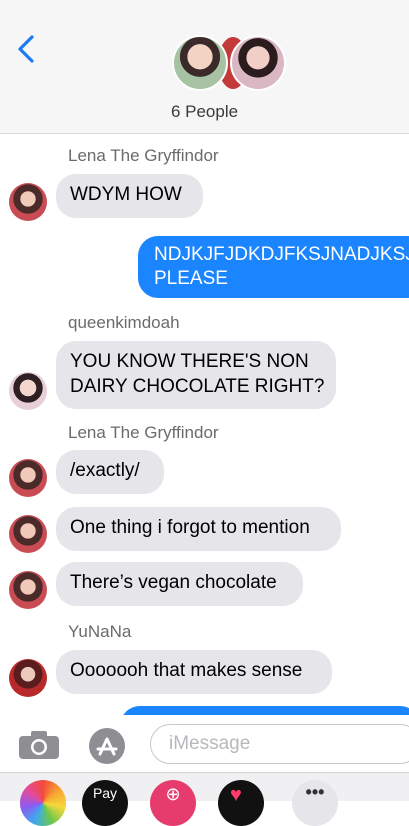 The width and height of the screenshot is (409, 826). What do you see at coordinates (124, 322) in the screenshot?
I see `sender-name: queenkimdoah` at bounding box center [124, 322].